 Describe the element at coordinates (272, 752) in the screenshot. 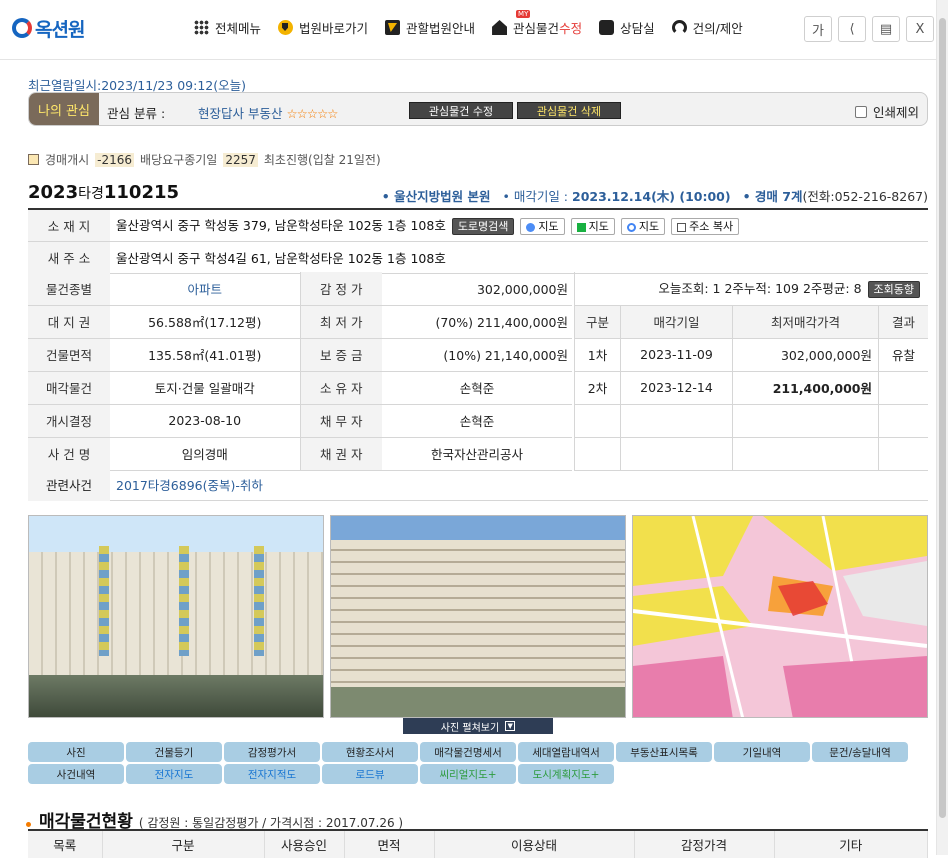

I see `tab-appraisal: 감정평가서` at that location.